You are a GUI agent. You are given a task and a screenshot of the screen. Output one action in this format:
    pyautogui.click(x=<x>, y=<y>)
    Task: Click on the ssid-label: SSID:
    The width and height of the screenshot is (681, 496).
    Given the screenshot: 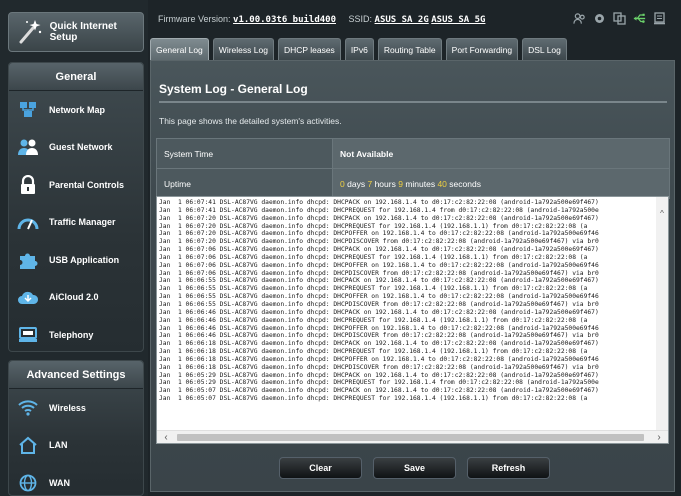 What is the action you would take?
    pyautogui.click(x=360, y=19)
    